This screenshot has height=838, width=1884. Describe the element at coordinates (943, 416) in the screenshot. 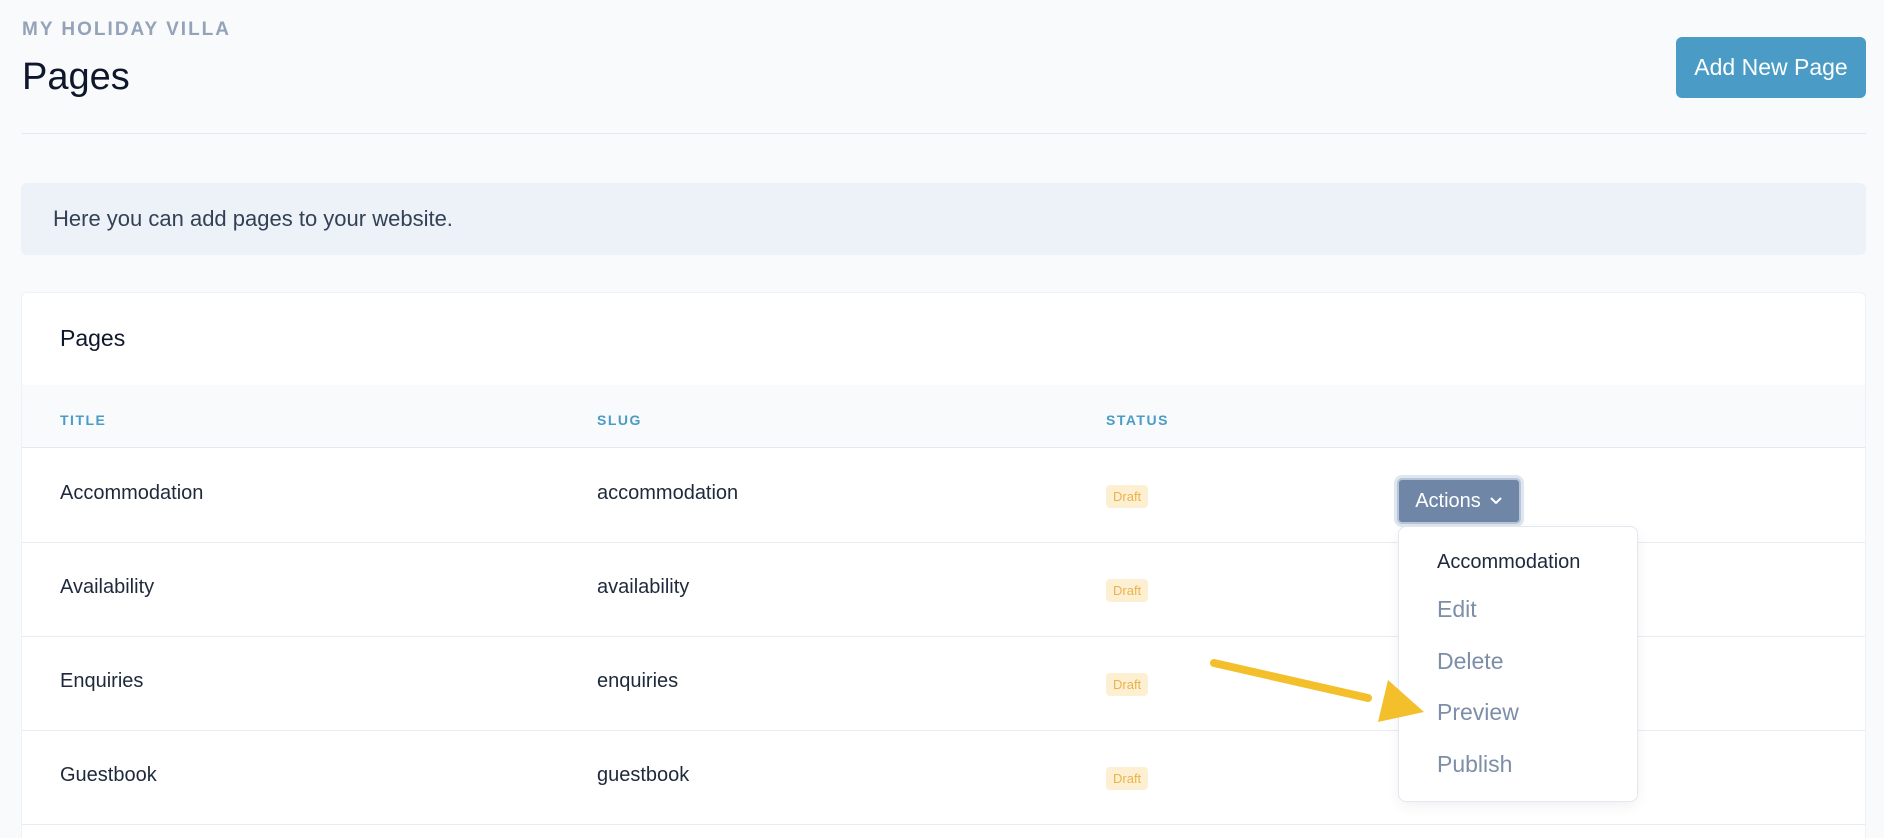

I see `table-header: TITLE SLUG STATUS` at that location.